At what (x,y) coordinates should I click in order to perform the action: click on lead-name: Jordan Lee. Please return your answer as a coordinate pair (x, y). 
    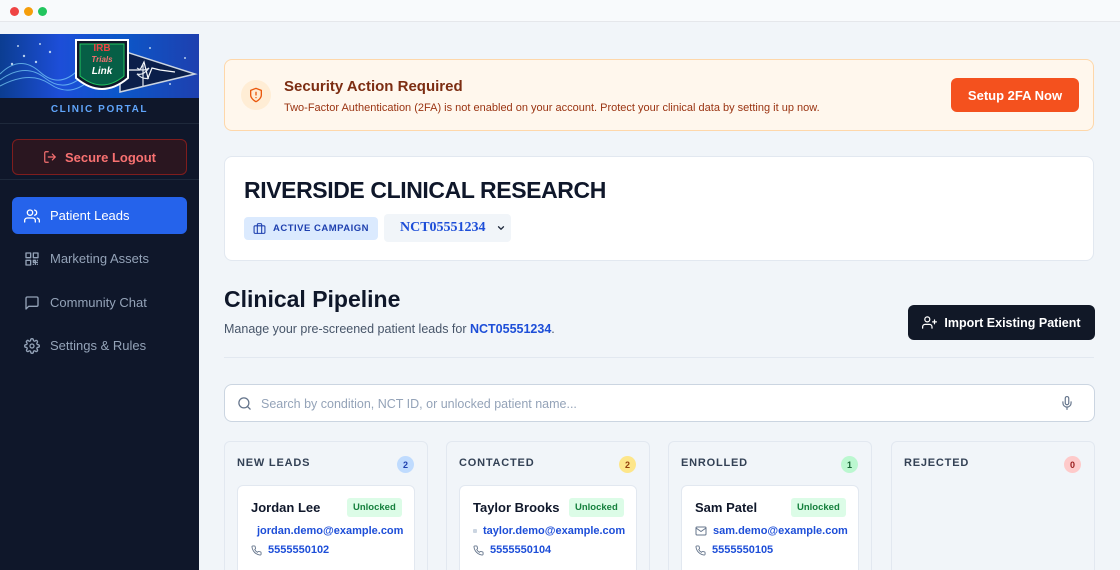
    Looking at the image, I should click on (286, 507).